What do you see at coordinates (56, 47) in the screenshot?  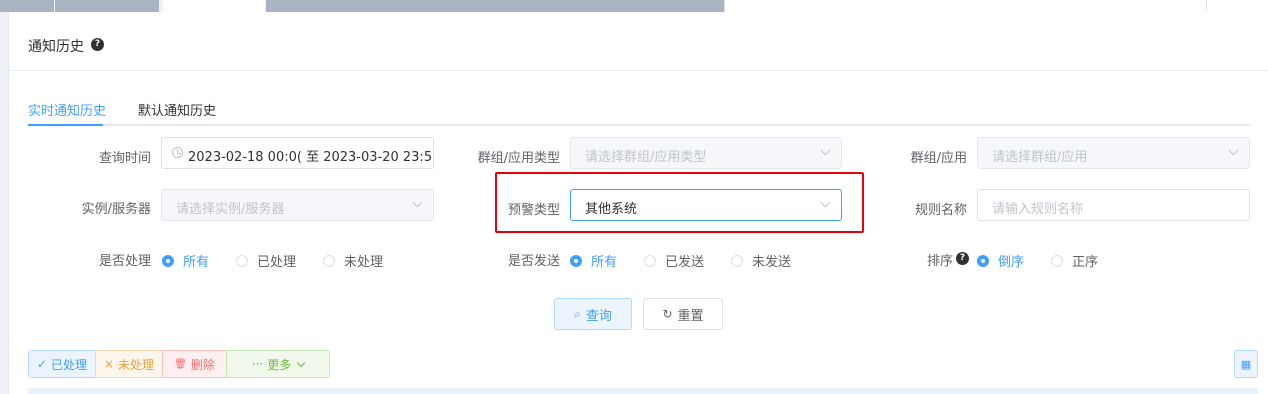 I see `card-title: 通知历史` at bounding box center [56, 47].